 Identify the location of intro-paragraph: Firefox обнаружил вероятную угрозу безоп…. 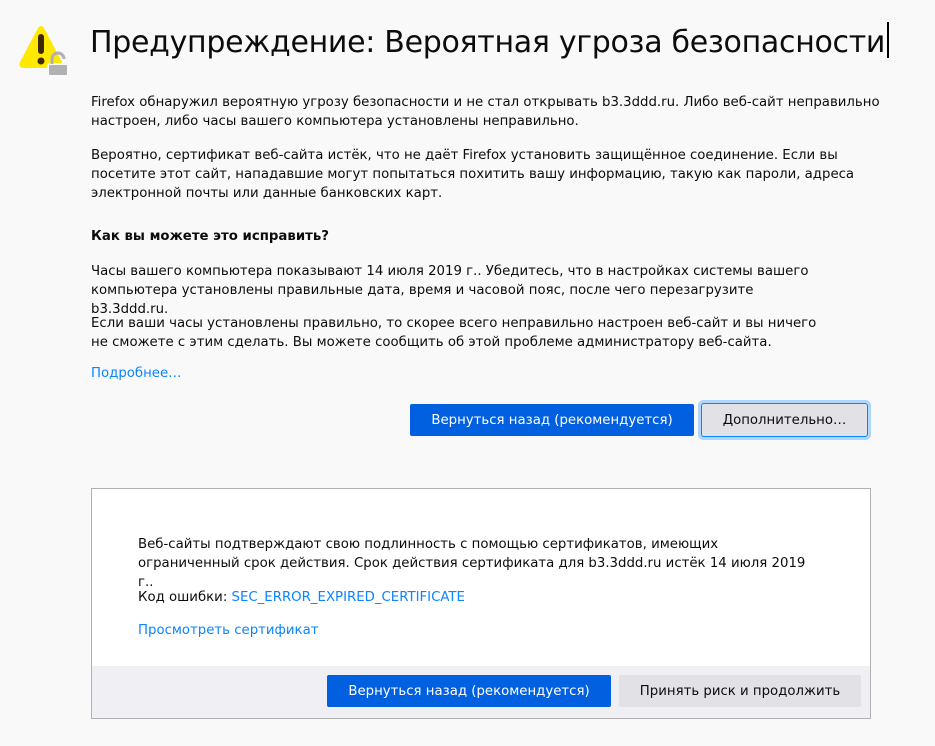
(485, 112).